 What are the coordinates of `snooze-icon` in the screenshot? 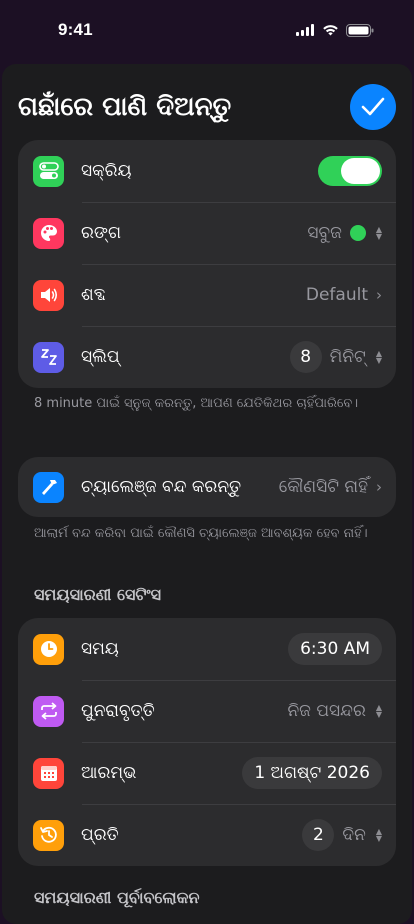 It's located at (48, 357).